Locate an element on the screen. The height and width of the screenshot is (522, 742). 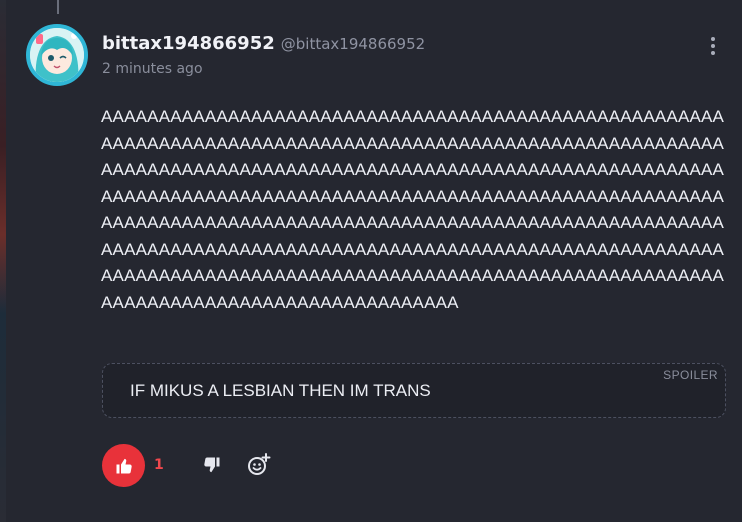
left-edge-strip is located at coordinates (3, 261).